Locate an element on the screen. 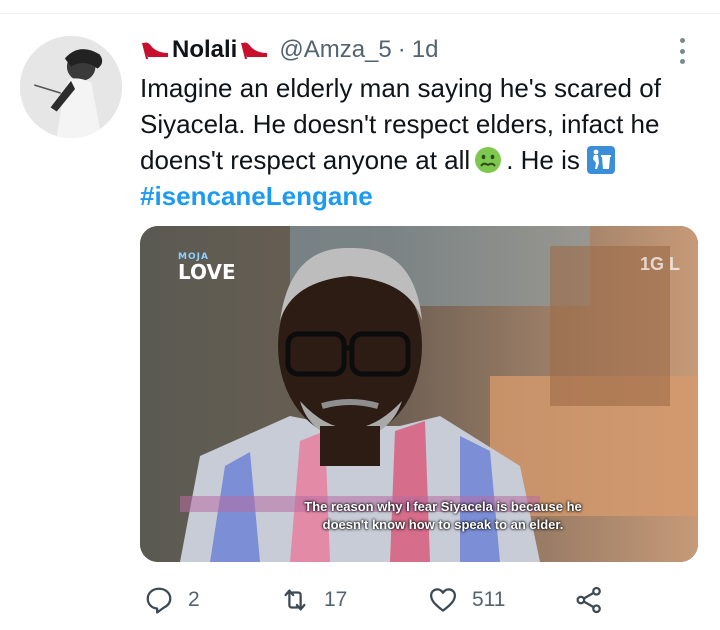  logo-big-text: LOVE is located at coordinates (207, 272).